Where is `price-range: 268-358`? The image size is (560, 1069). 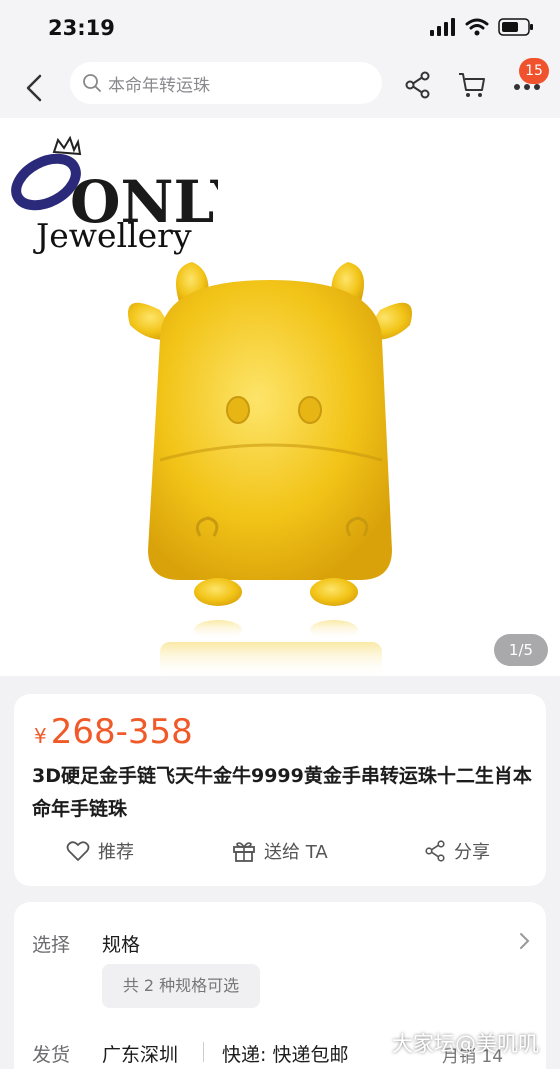 price-range: 268-358 is located at coordinates (121, 732).